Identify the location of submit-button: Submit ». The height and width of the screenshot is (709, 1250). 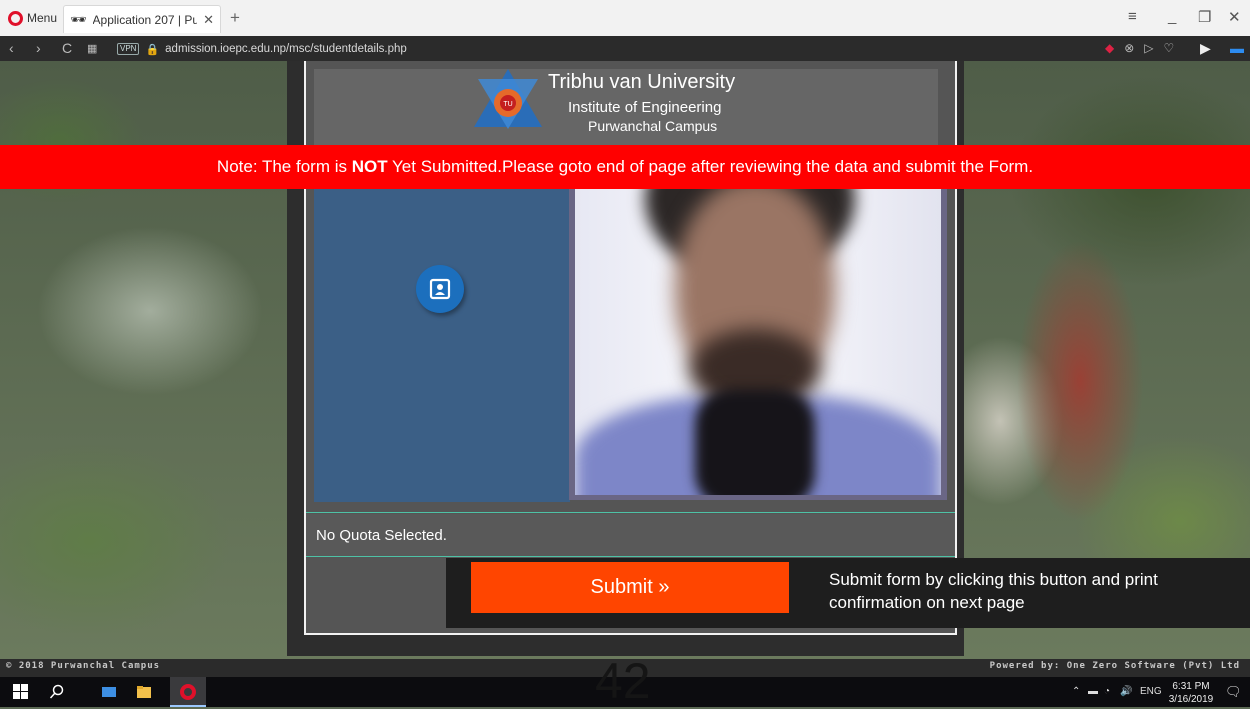
(630, 587).